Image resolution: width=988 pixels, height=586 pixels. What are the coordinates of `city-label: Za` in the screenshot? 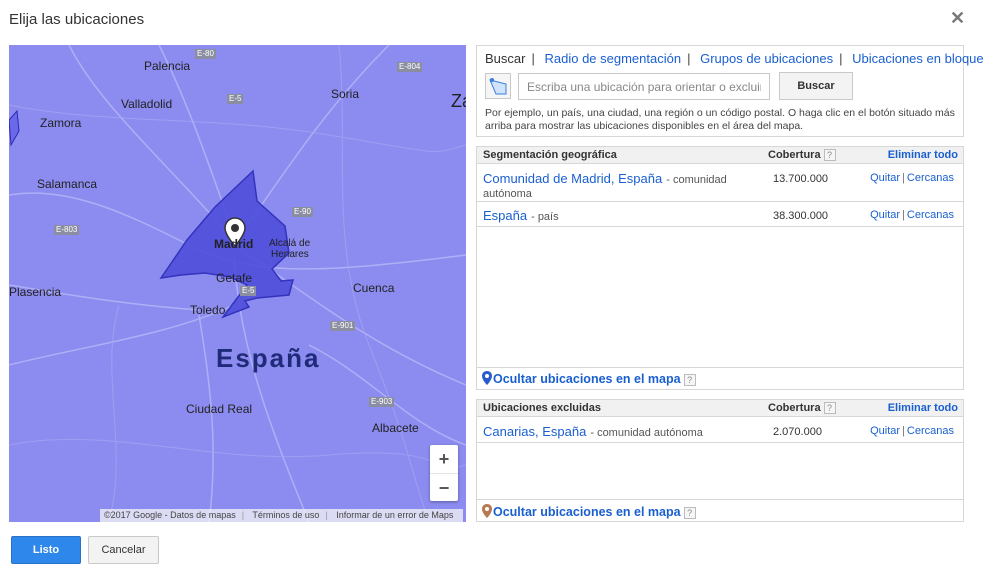 It's located at (458, 101).